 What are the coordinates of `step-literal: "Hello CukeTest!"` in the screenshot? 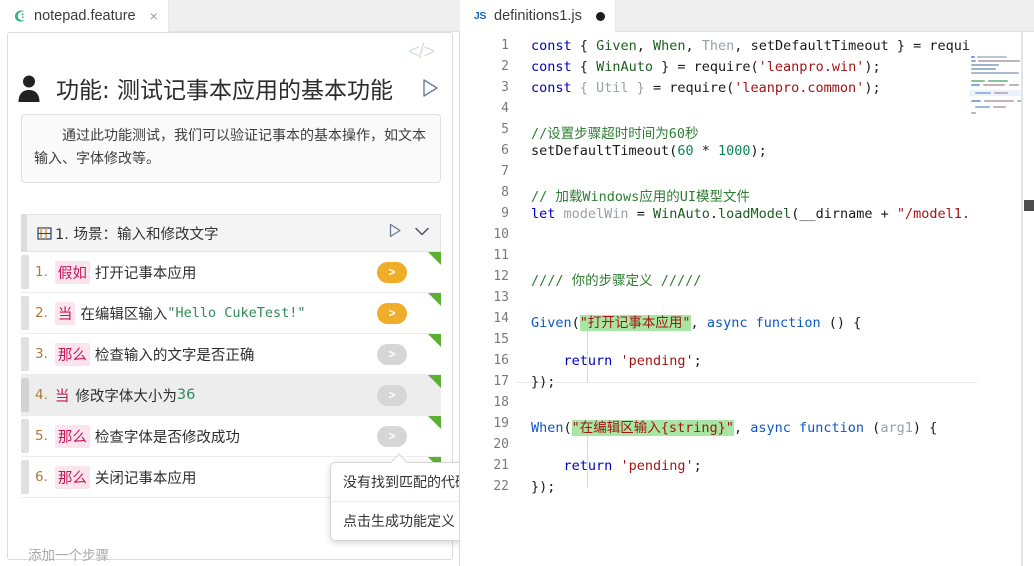 It's located at (236, 313).